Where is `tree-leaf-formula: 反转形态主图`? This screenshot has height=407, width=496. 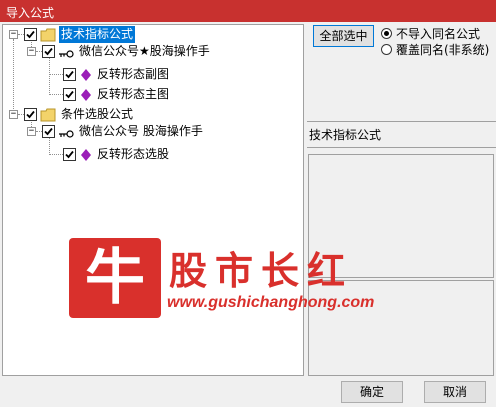
tree-leaf-formula: 反转形态主图 is located at coordinates (153, 94).